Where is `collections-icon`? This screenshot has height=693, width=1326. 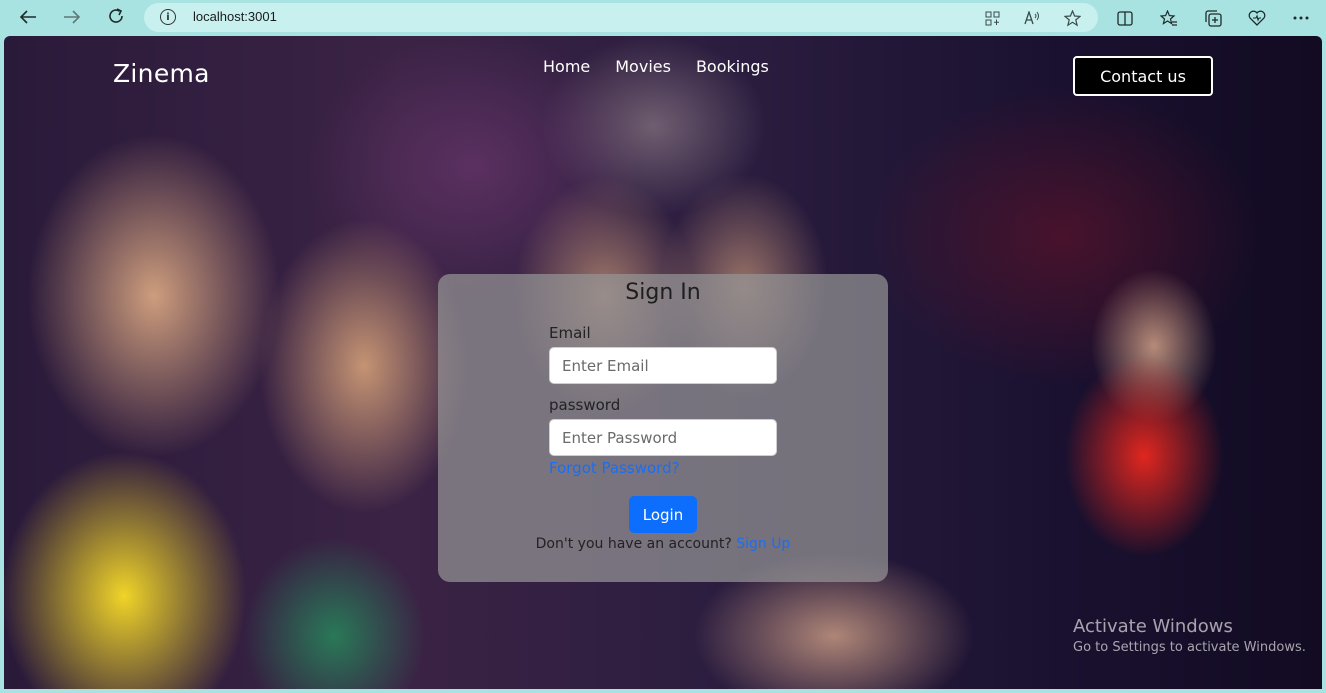 collections-icon is located at coordinates (1213, 18).